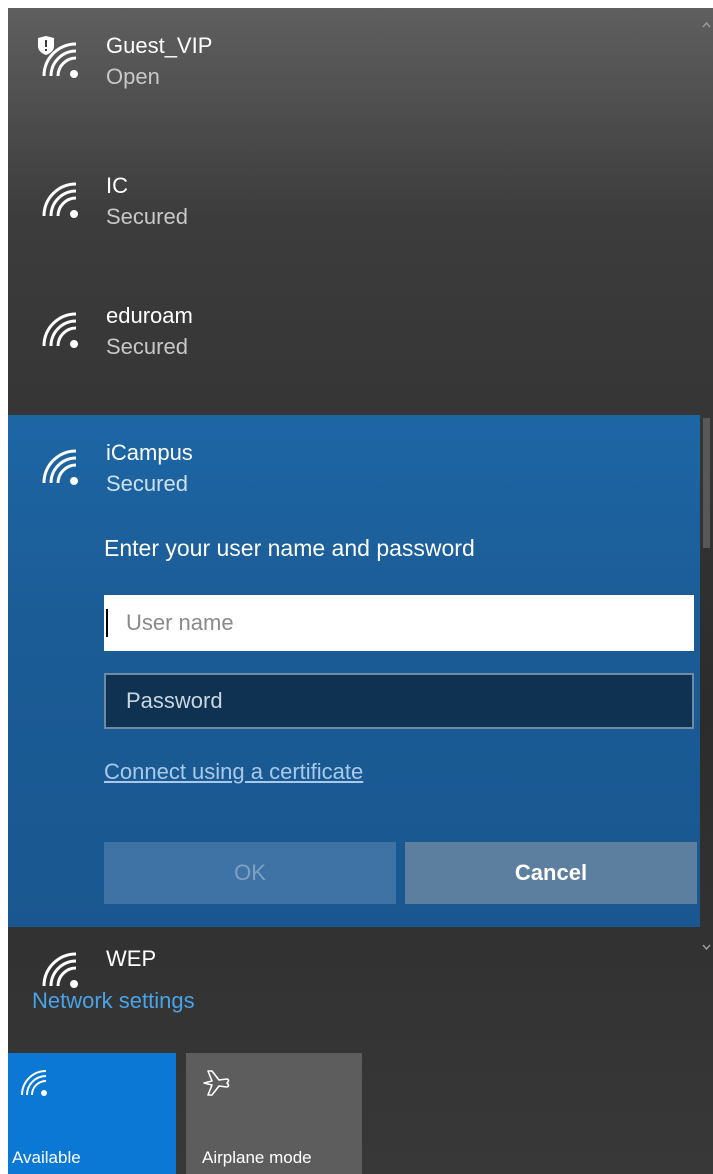 The image size is (713, 1174). I want to click on network-item-ic: IC Secured, so click(354, 213).